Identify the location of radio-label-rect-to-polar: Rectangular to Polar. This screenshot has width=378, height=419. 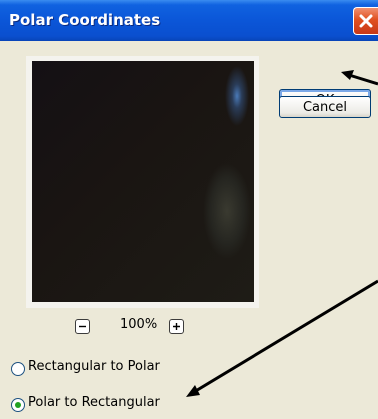
(94, 366).